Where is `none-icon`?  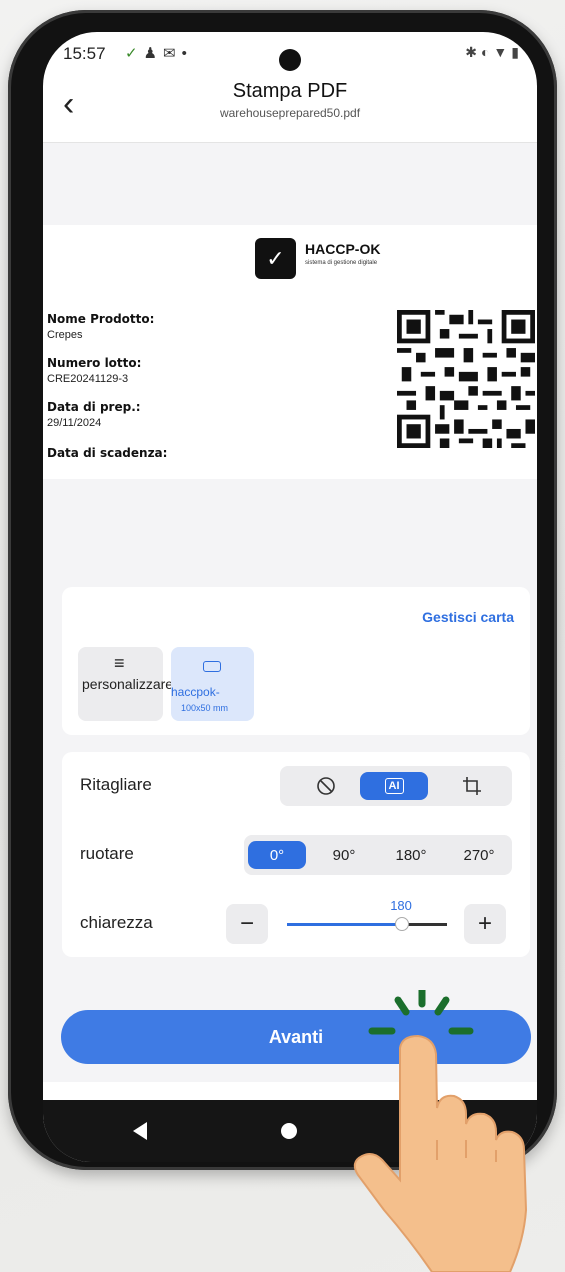 none-icon is located at coordinates (326, 786).